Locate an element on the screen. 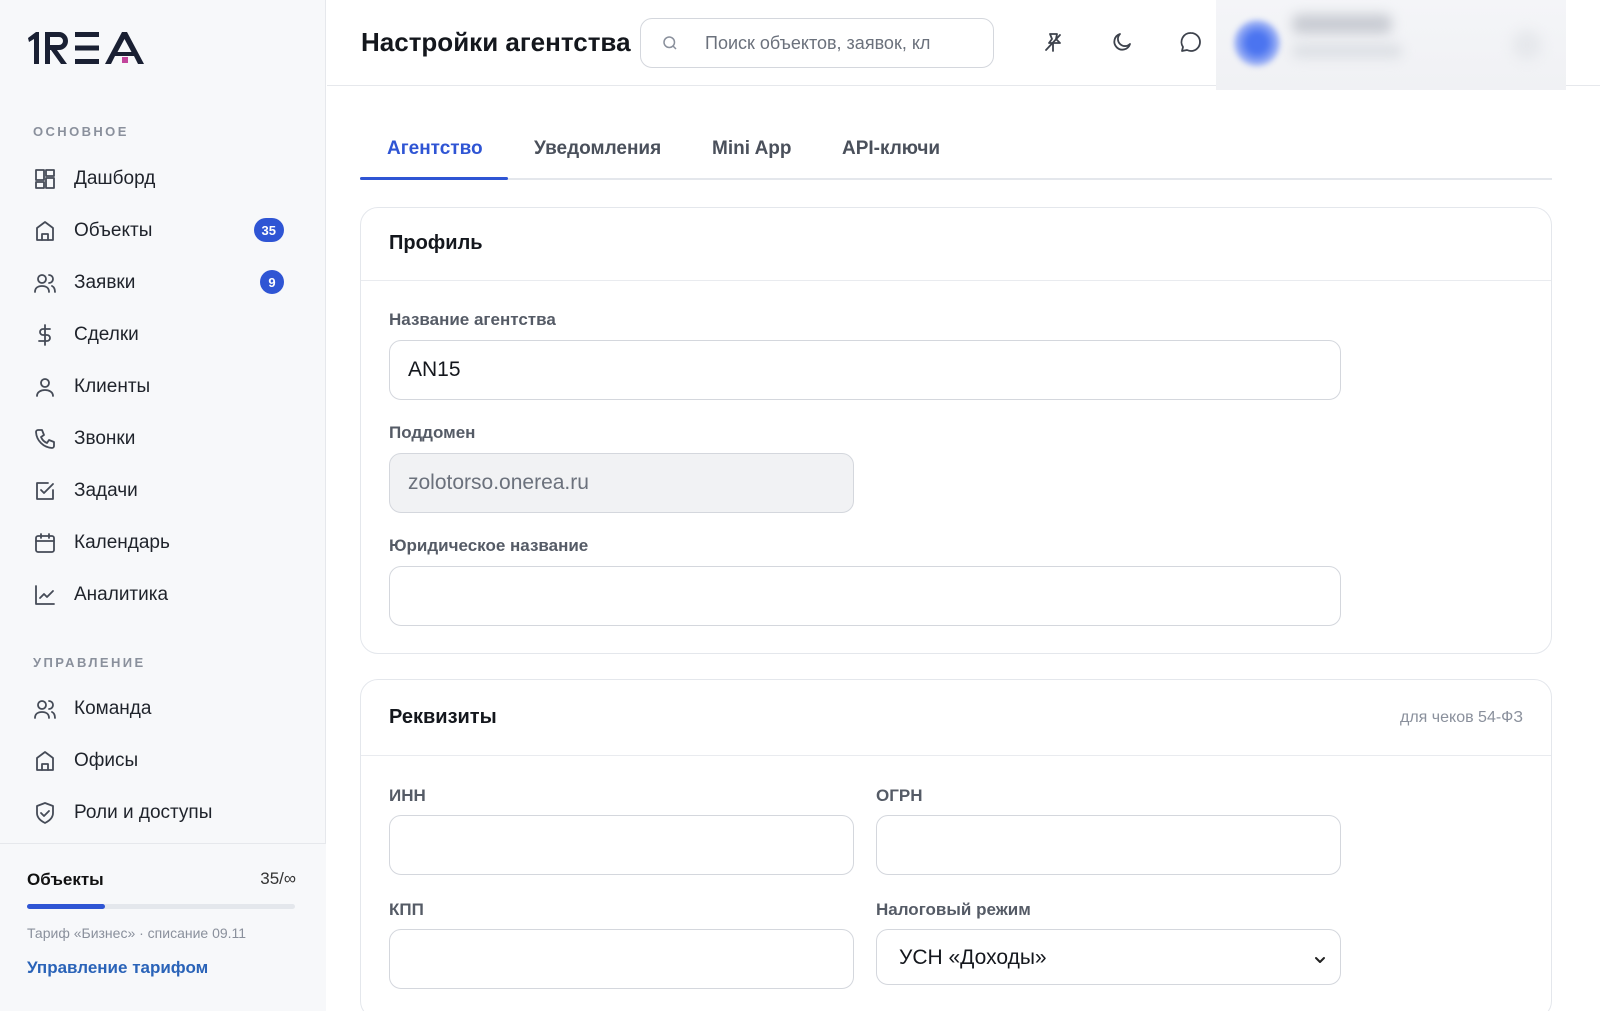  plan-title: Объекты is located at coordinates (65, 879).